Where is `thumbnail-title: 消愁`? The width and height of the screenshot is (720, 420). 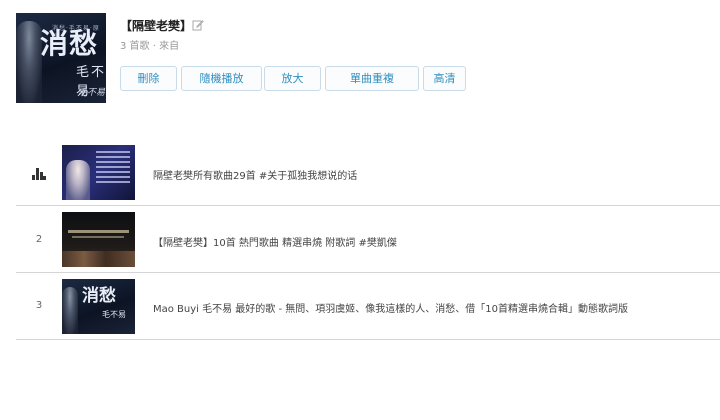
thumbnail-title: 消愁 is located at coordinates (99, 296).